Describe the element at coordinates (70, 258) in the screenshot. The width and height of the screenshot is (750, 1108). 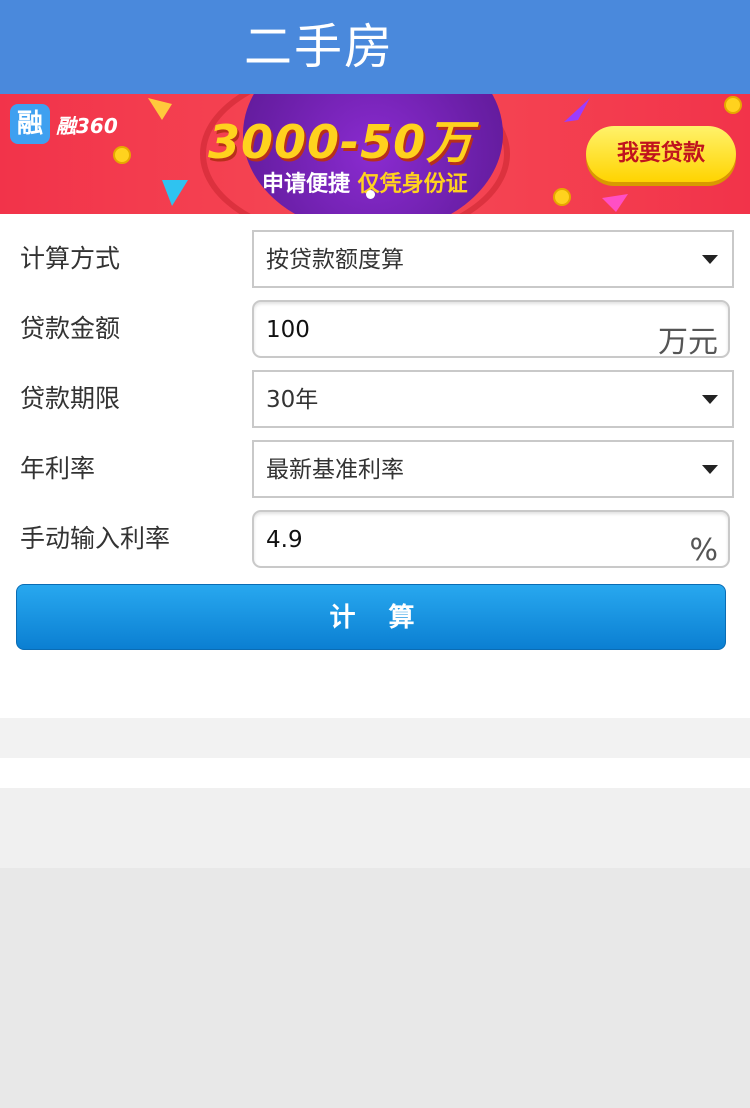
I see `calc-method-label: 计算方式` at that location.